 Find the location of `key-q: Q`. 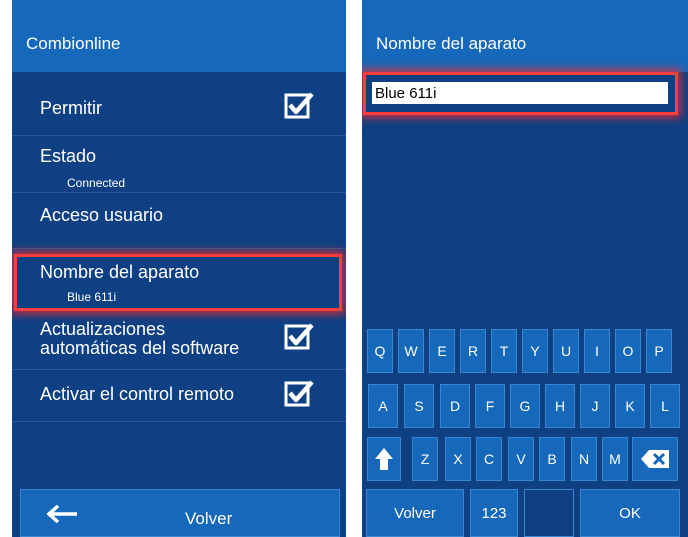

key-q: Q is located at coordinates (380, 351).